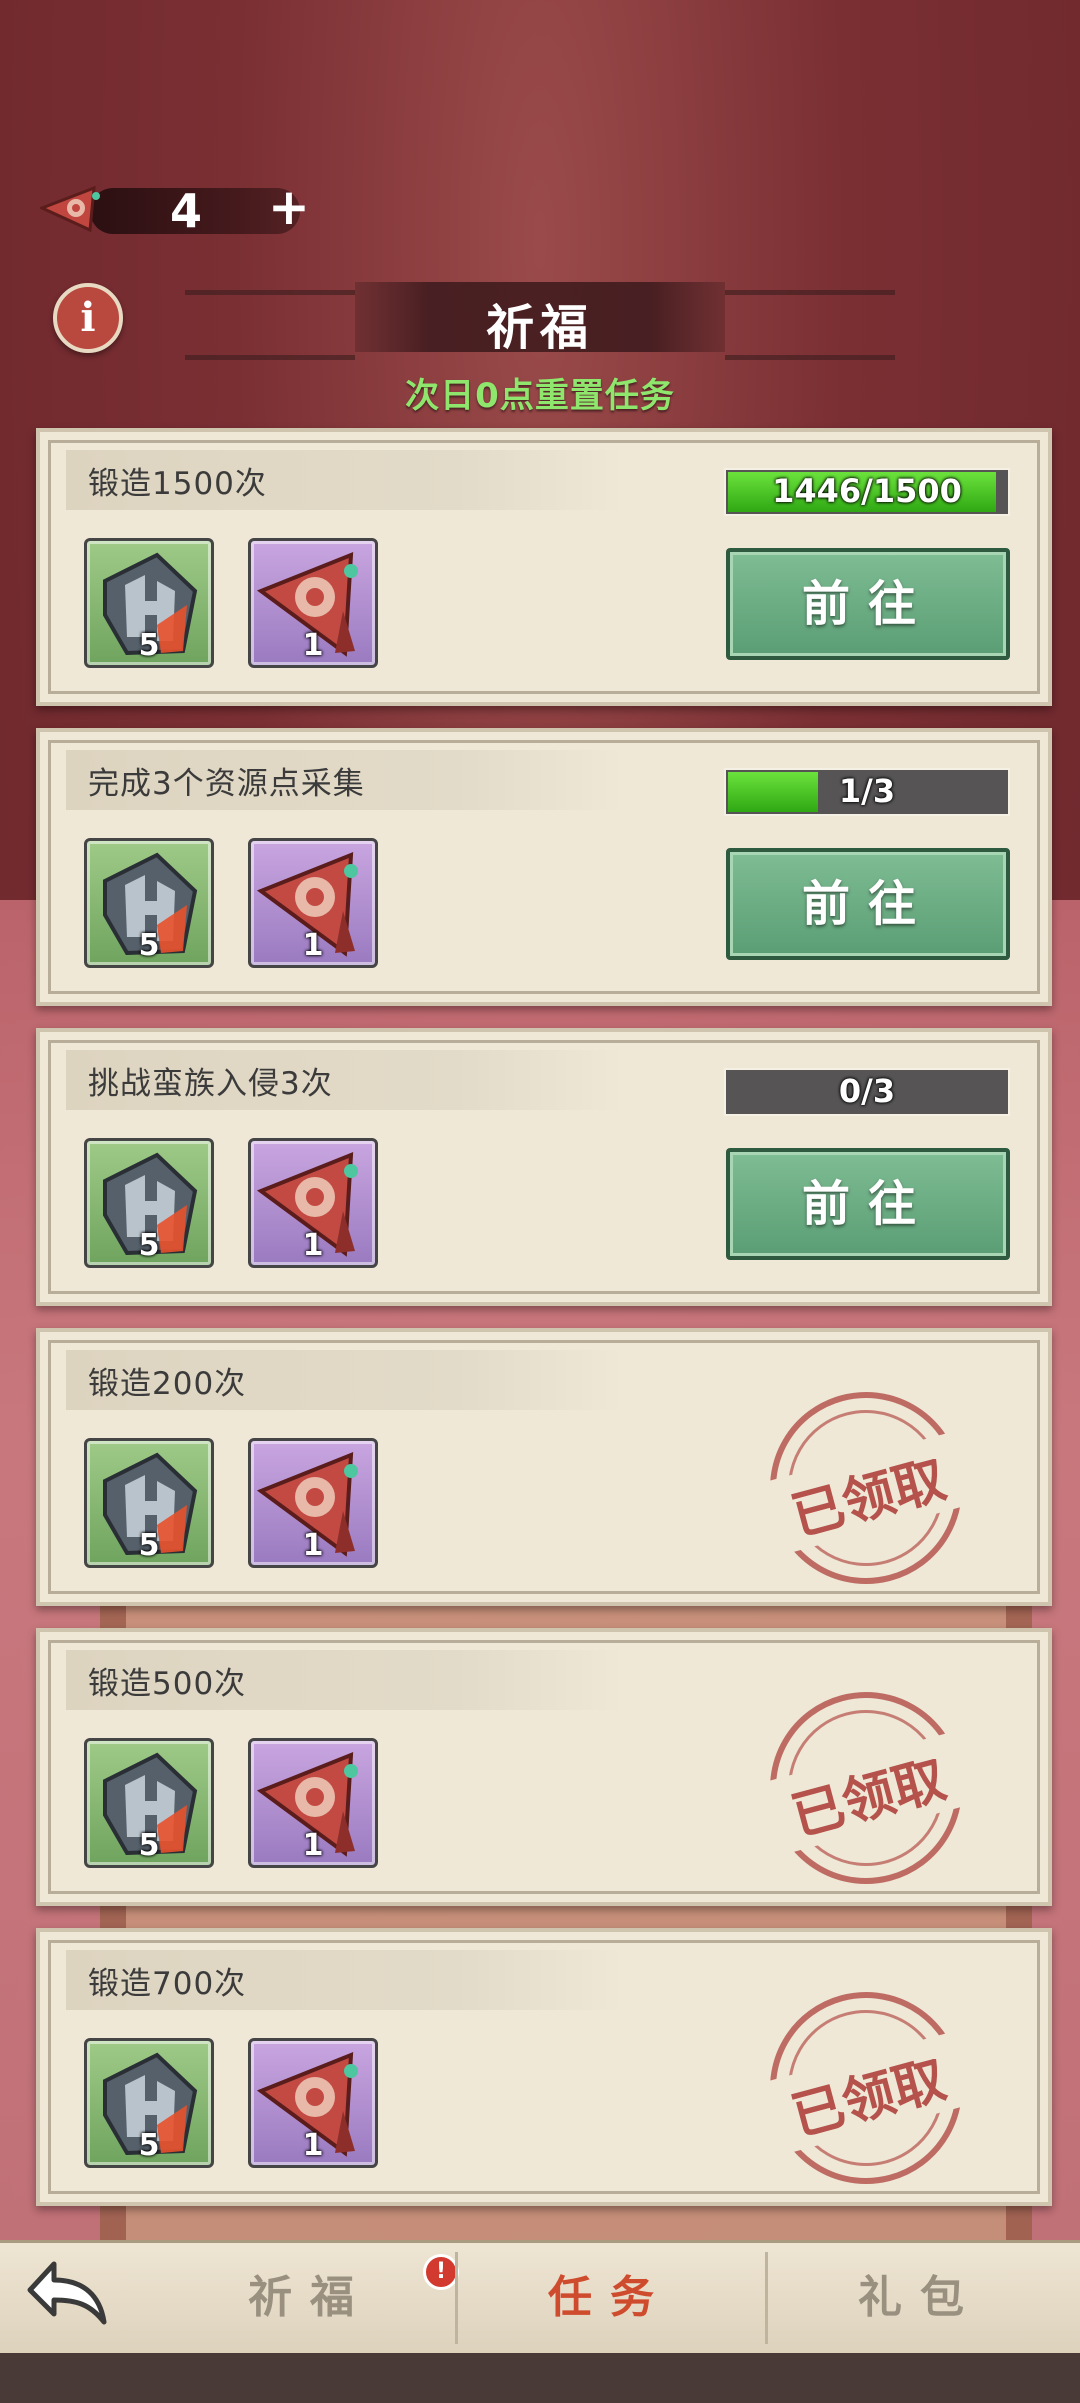 The width and height of the screenshot is (1080, 2403). I want to click on progress-bar: 1446/1500, so click(867, 492).